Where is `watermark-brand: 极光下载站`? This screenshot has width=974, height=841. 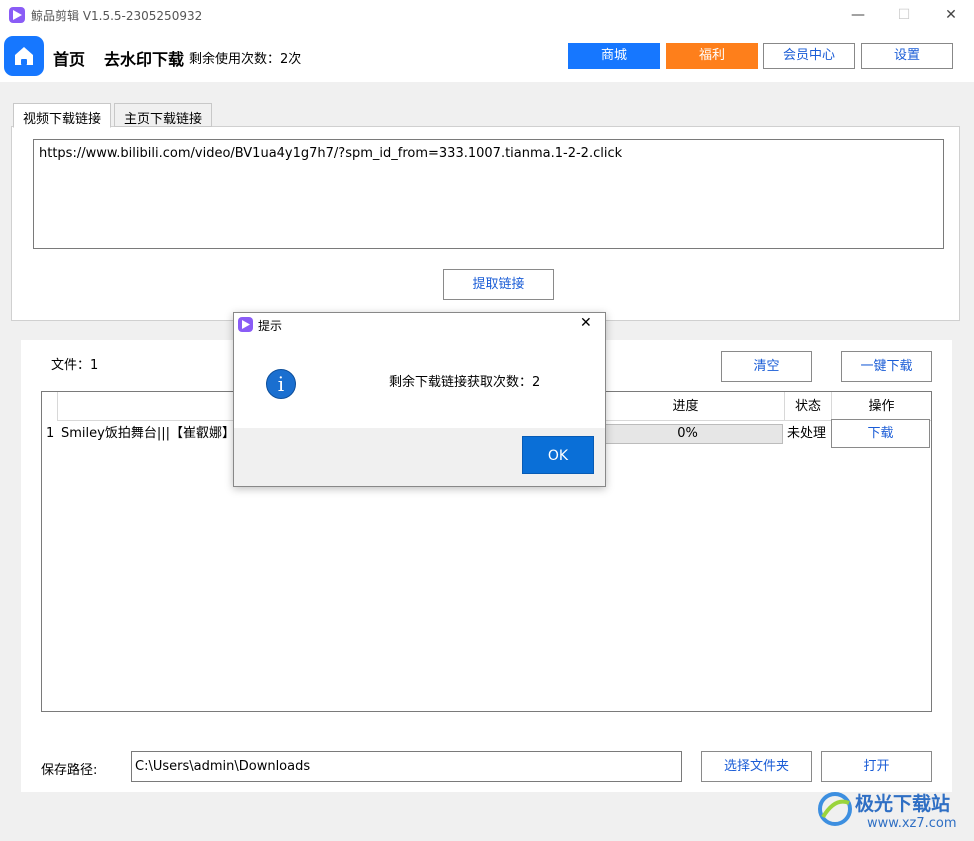
watermark-brand: 极光下载站 is located at coordinates (903, 804).